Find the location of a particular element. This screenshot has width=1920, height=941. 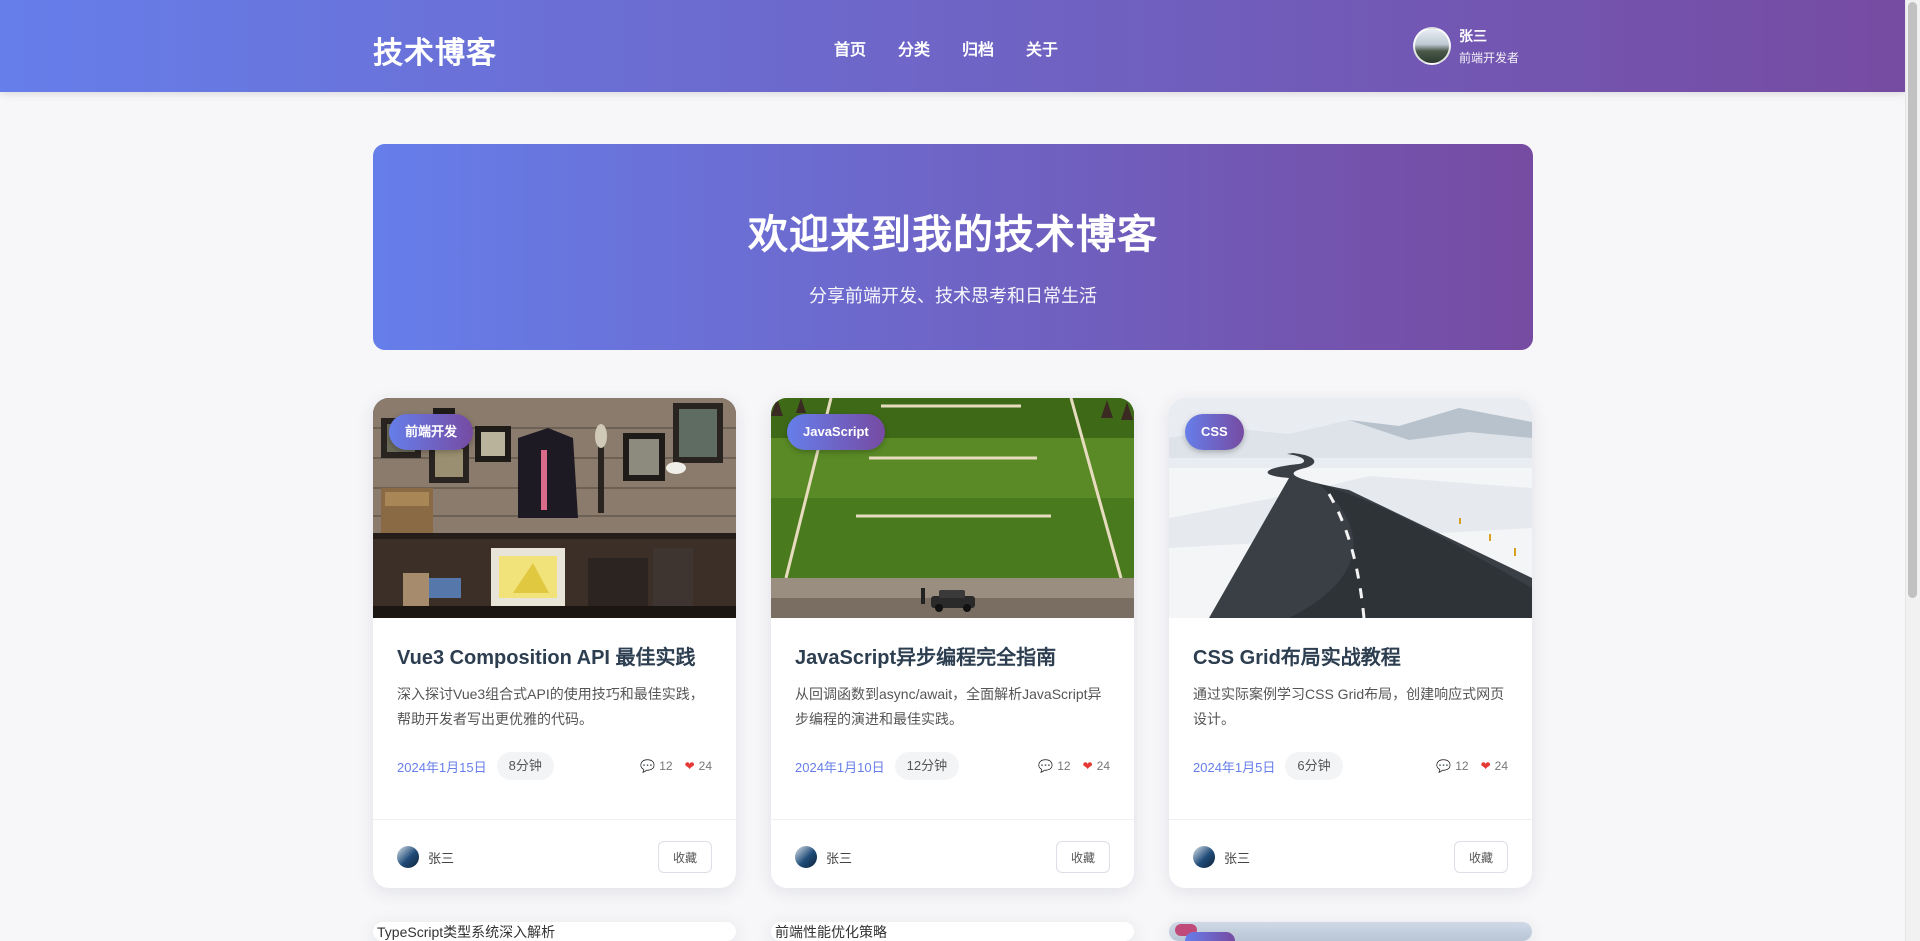

nav-categories: 分类 is located at coordinates (914, 48).